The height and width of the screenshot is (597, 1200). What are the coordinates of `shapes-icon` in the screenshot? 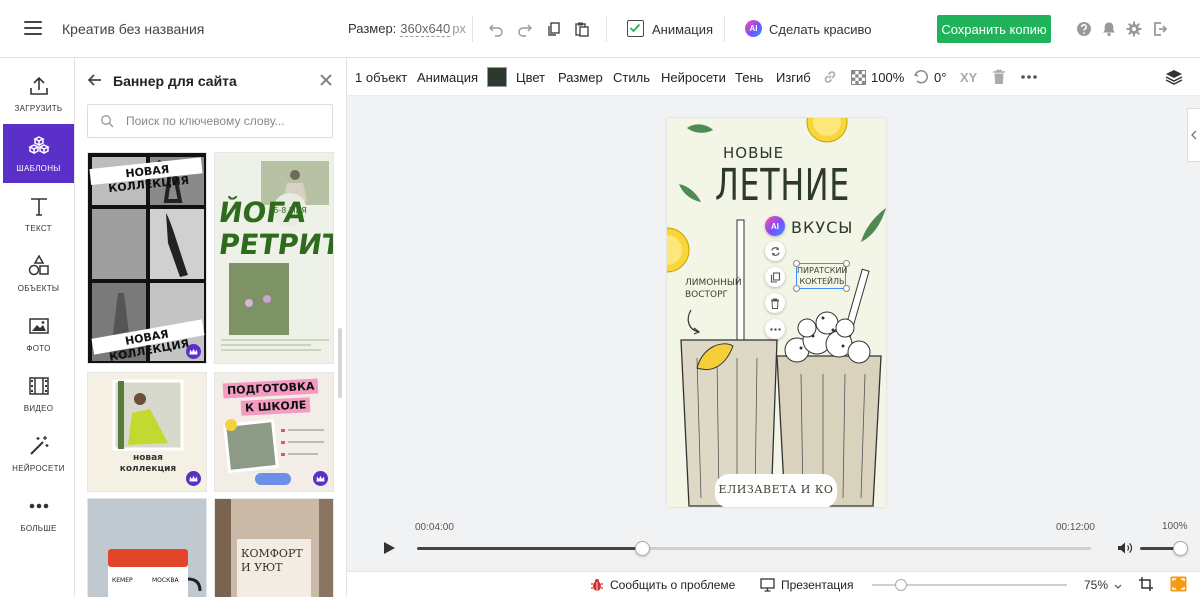 It's located at (39, 266).